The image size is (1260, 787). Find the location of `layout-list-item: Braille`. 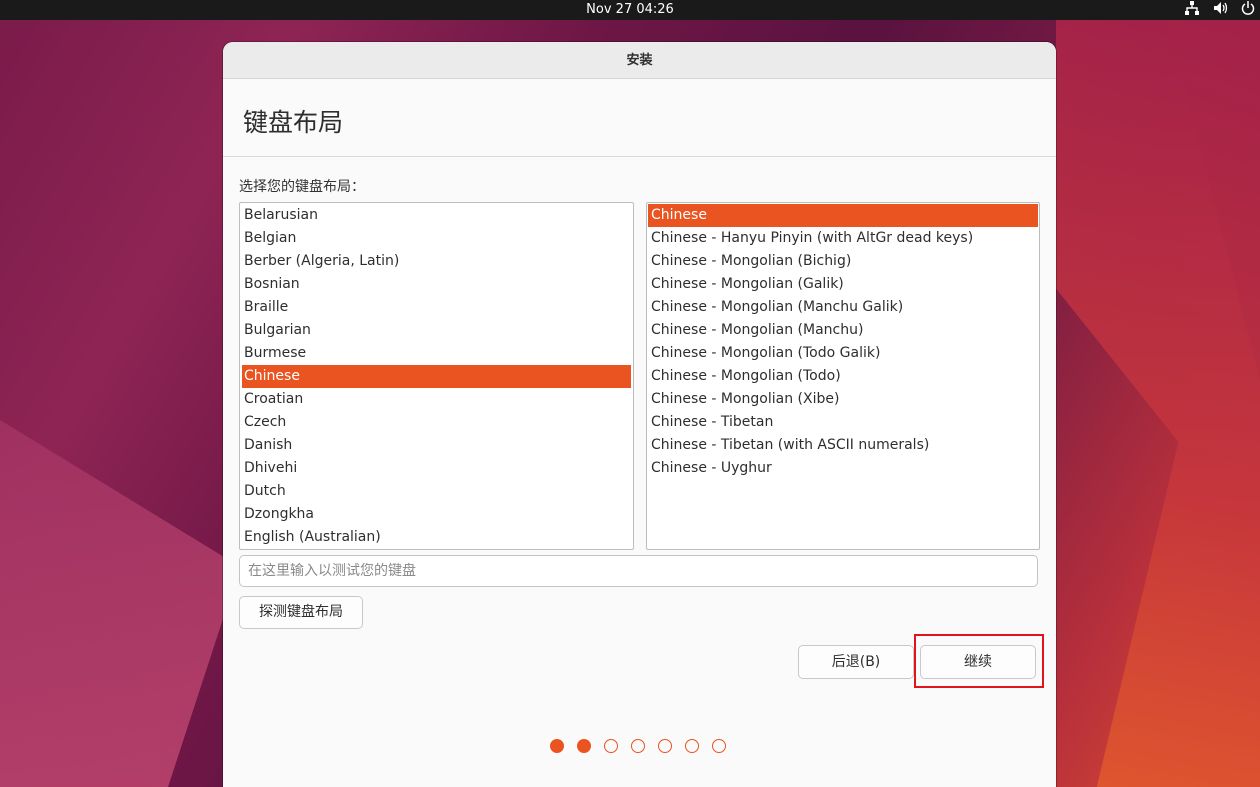

layout-list-item: Braille is located at coordinates (436, 307).